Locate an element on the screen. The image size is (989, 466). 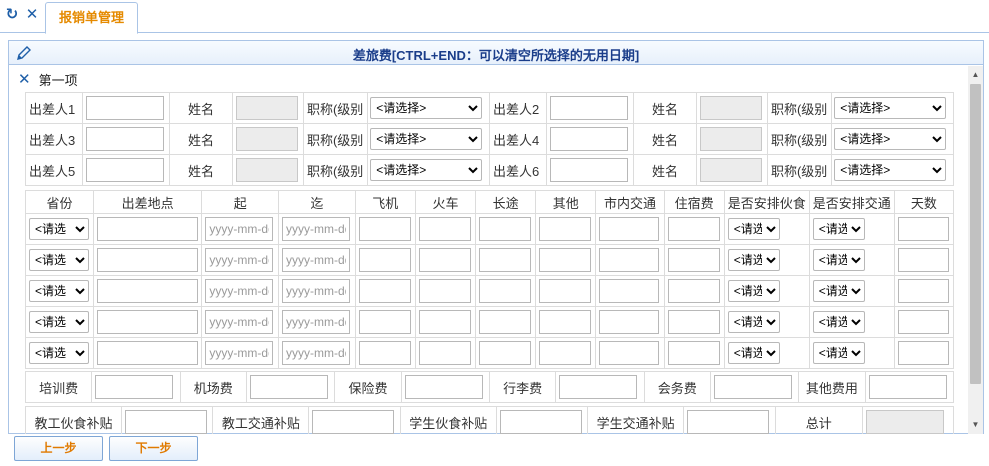
lodging-cell is located at coordinates (694, 291).